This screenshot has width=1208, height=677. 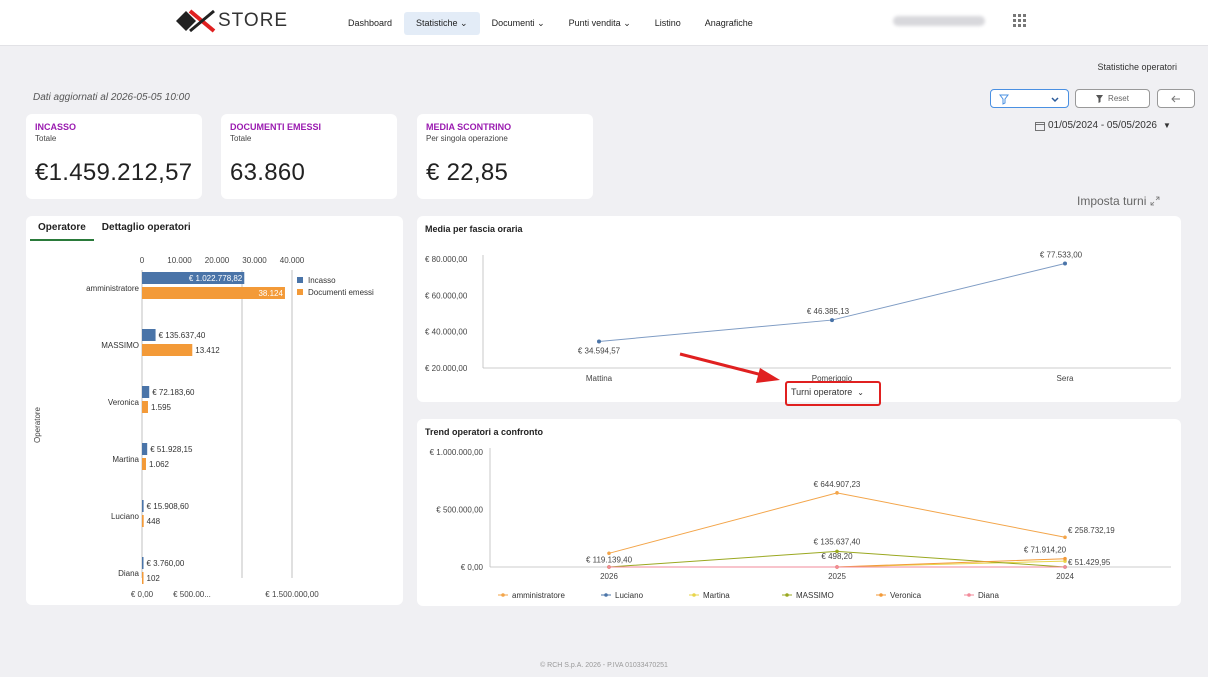 I want to click on x-tick-top: 40.000, so click(x=292, y=260).